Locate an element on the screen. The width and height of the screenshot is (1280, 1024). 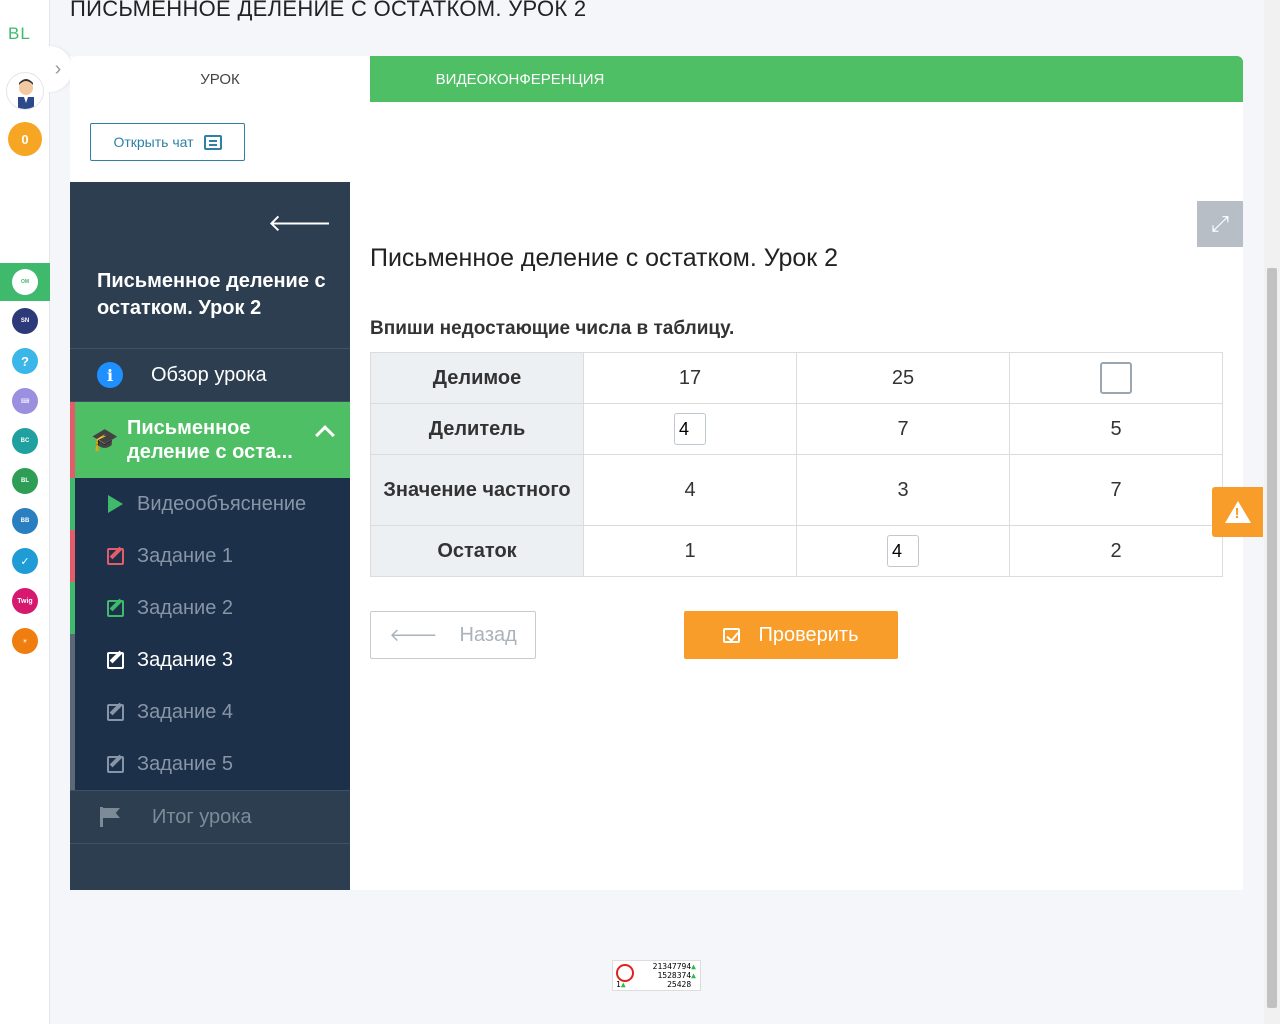
chevron-right-icon: › is located at coordinates (58, 68).